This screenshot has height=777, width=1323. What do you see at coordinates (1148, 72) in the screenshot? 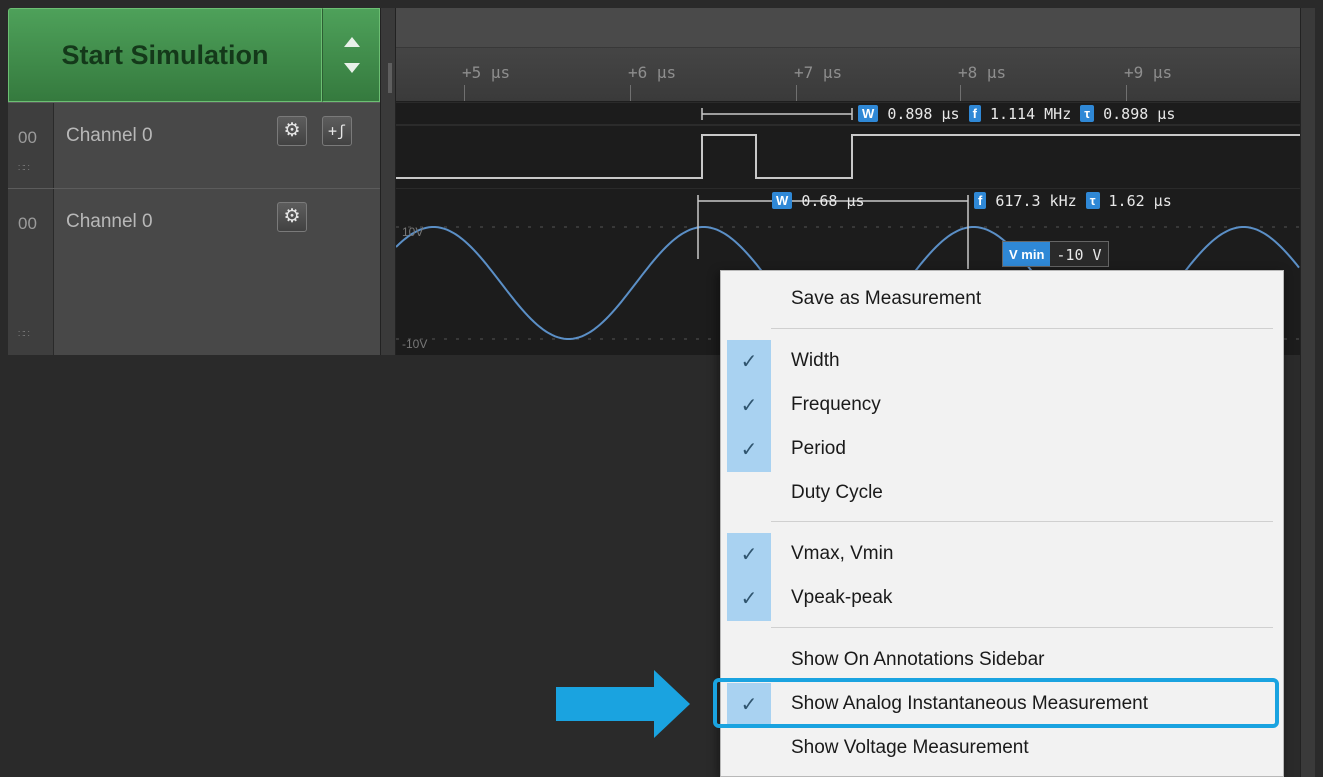
I see `tick-label: +9 µs` at bounding box center [1148, 72].